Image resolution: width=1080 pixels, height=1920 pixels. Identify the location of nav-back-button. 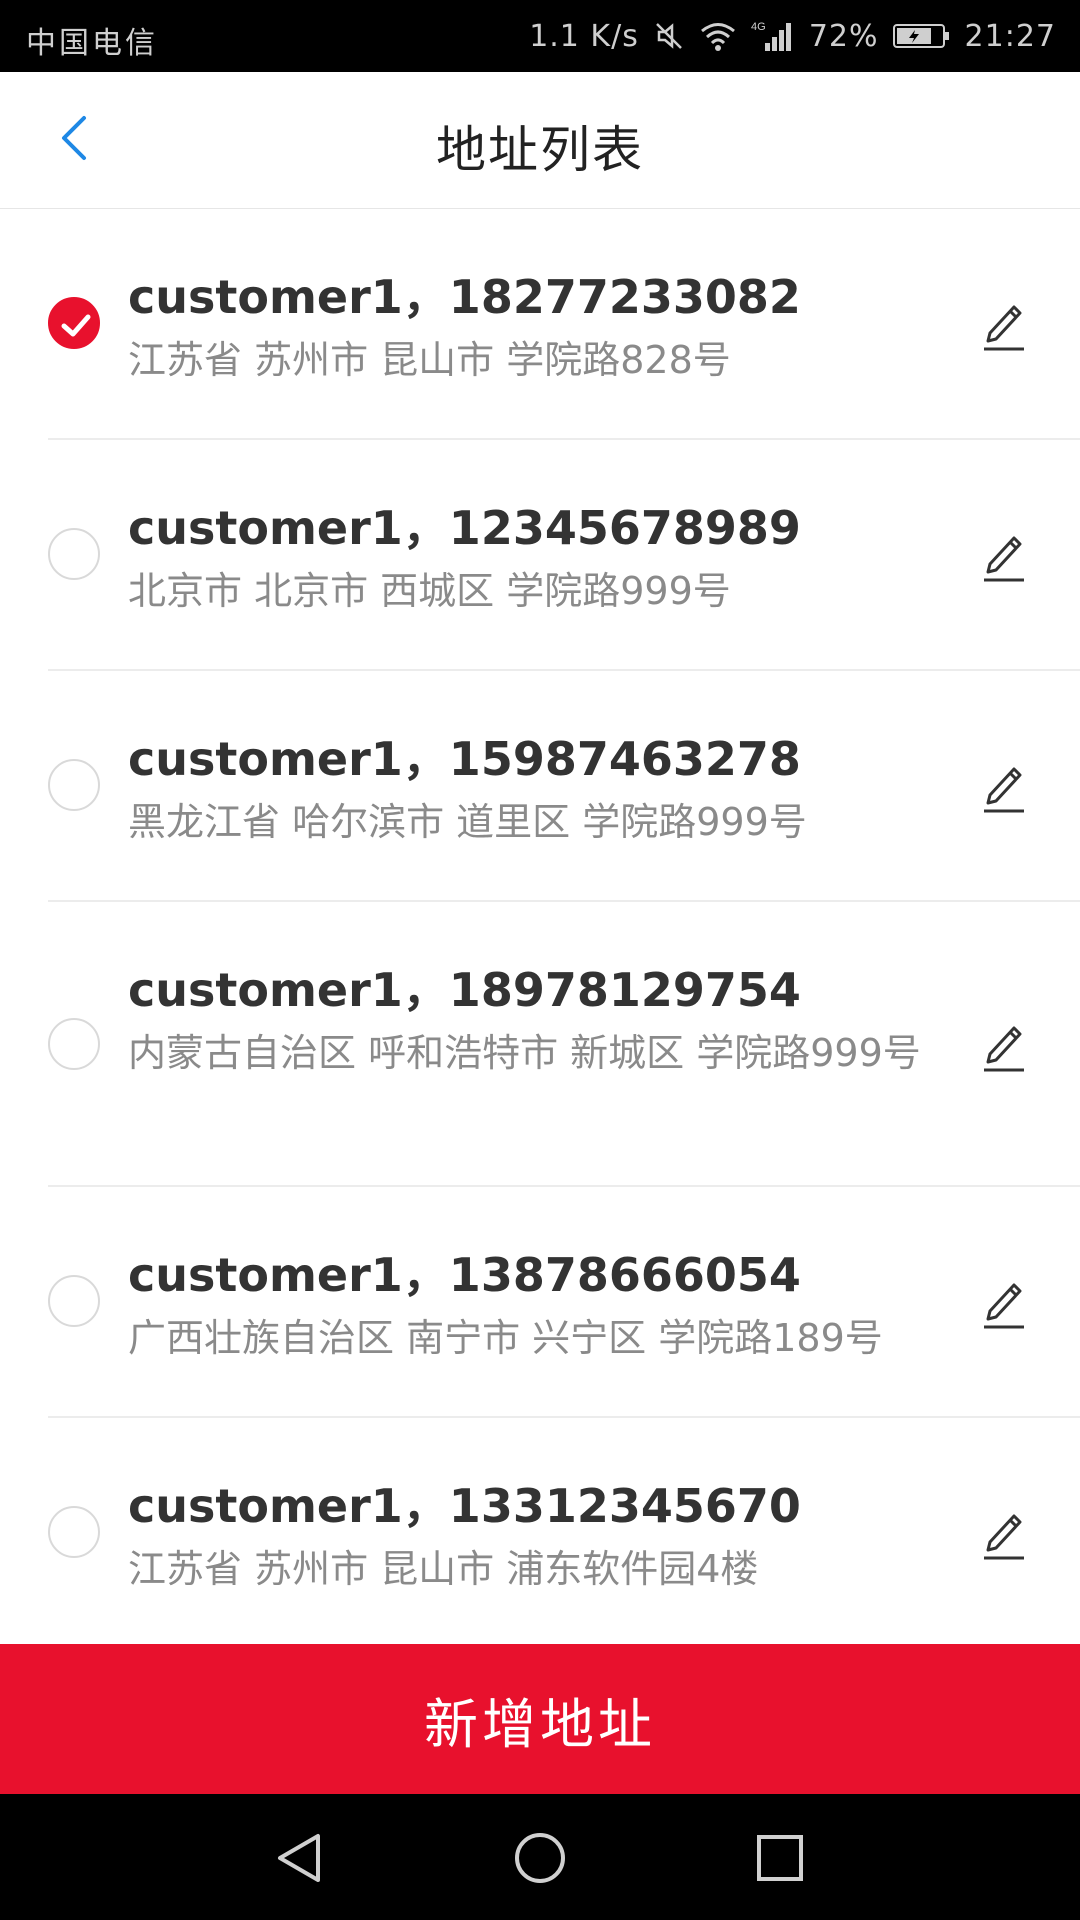
(300, 1858).